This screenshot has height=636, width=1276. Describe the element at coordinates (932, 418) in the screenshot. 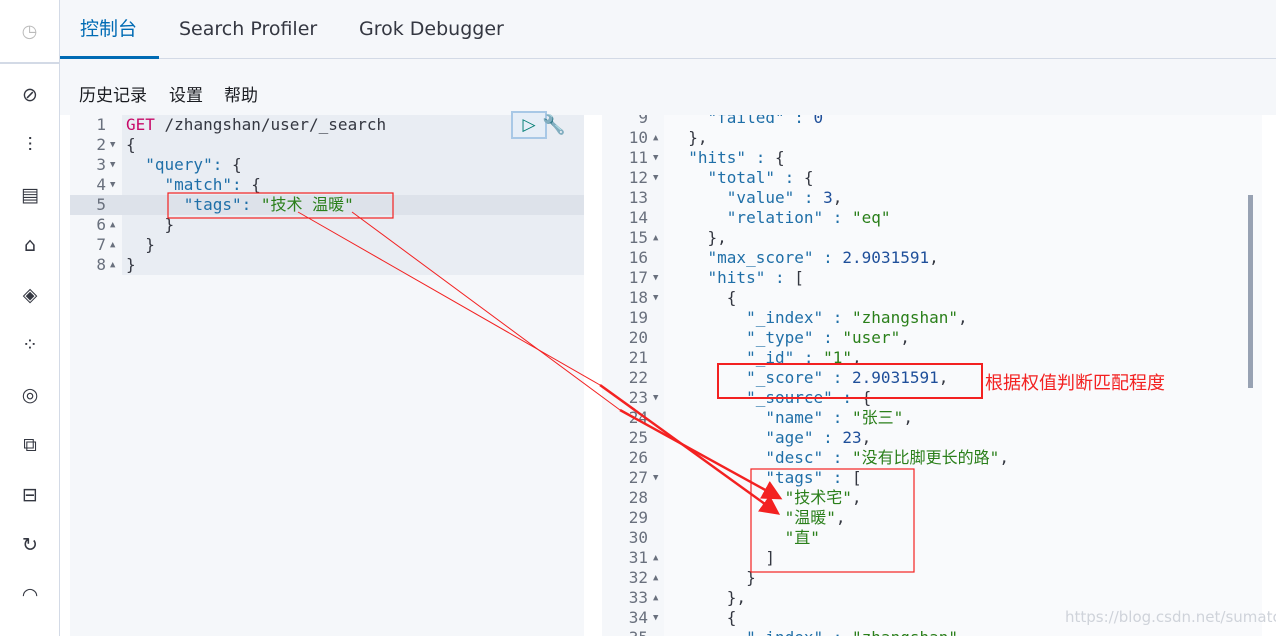

I see `code-line: 24 "name" : "张三",` at that location.